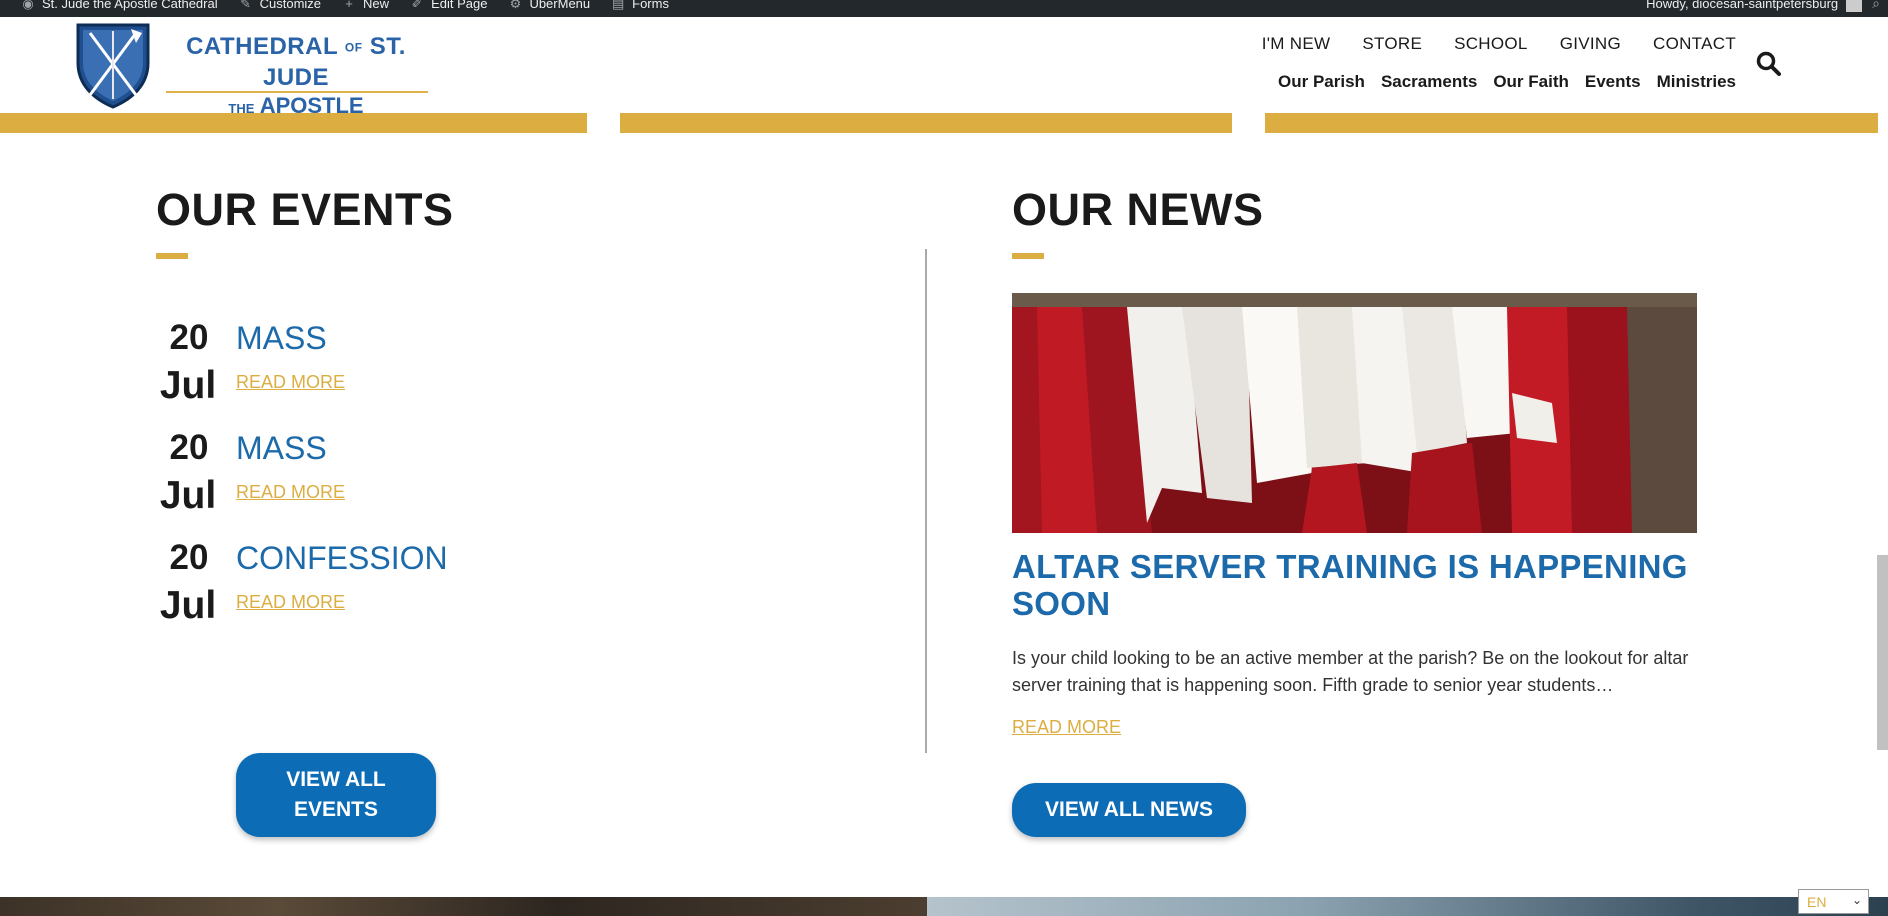 Image resolution: width=1888 pixels, height=916 pixels. What do you see at coordinates (1354, 413) in the screenshot?
I see `news-image-altar-robes` at bounding box center [1354, 413].